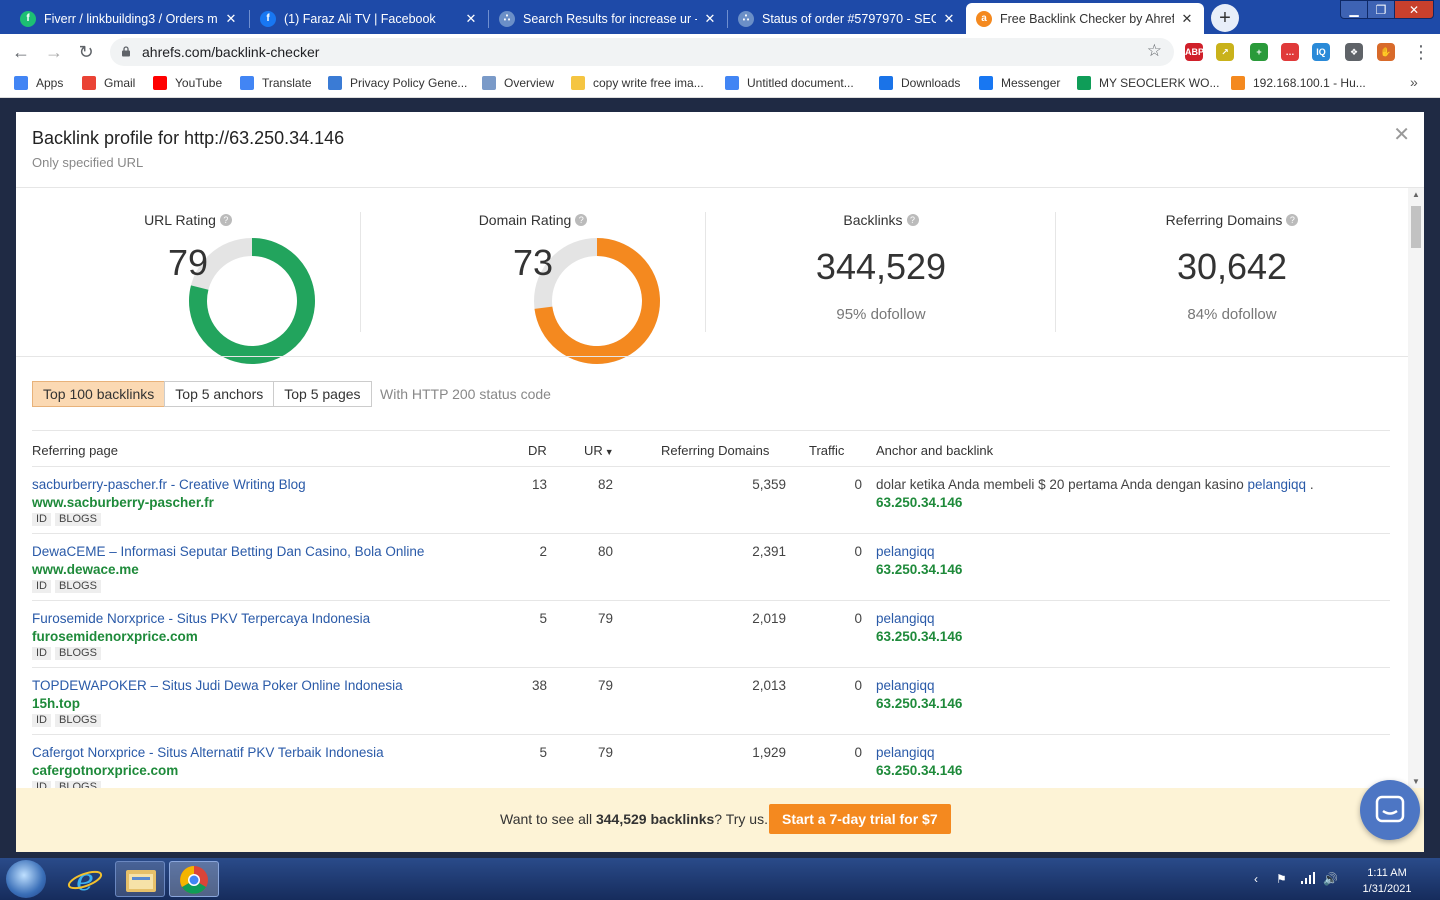 The image size is (1440, 900). I want to click on browser-tab-ahrefs: a Free Backlink Checker by Ahrefs ✕, so click(1085, 18).